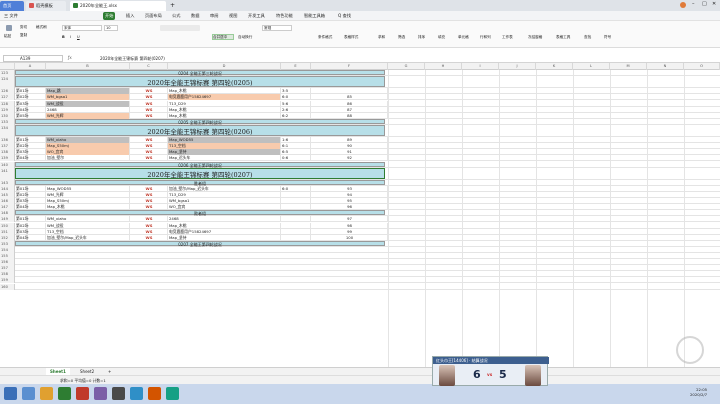 This screenshot has height=404, width=720. Describe the element at coordinates (200, 182) in the screenshot. I see `section-caption: 胜者组` at that location.